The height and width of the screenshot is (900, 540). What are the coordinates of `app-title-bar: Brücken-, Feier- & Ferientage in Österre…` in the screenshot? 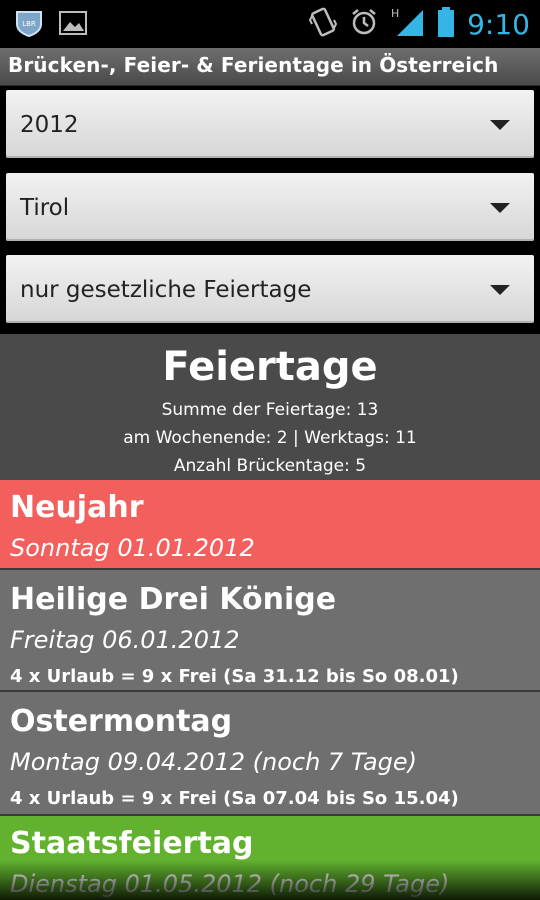 It's located at (270, 67).